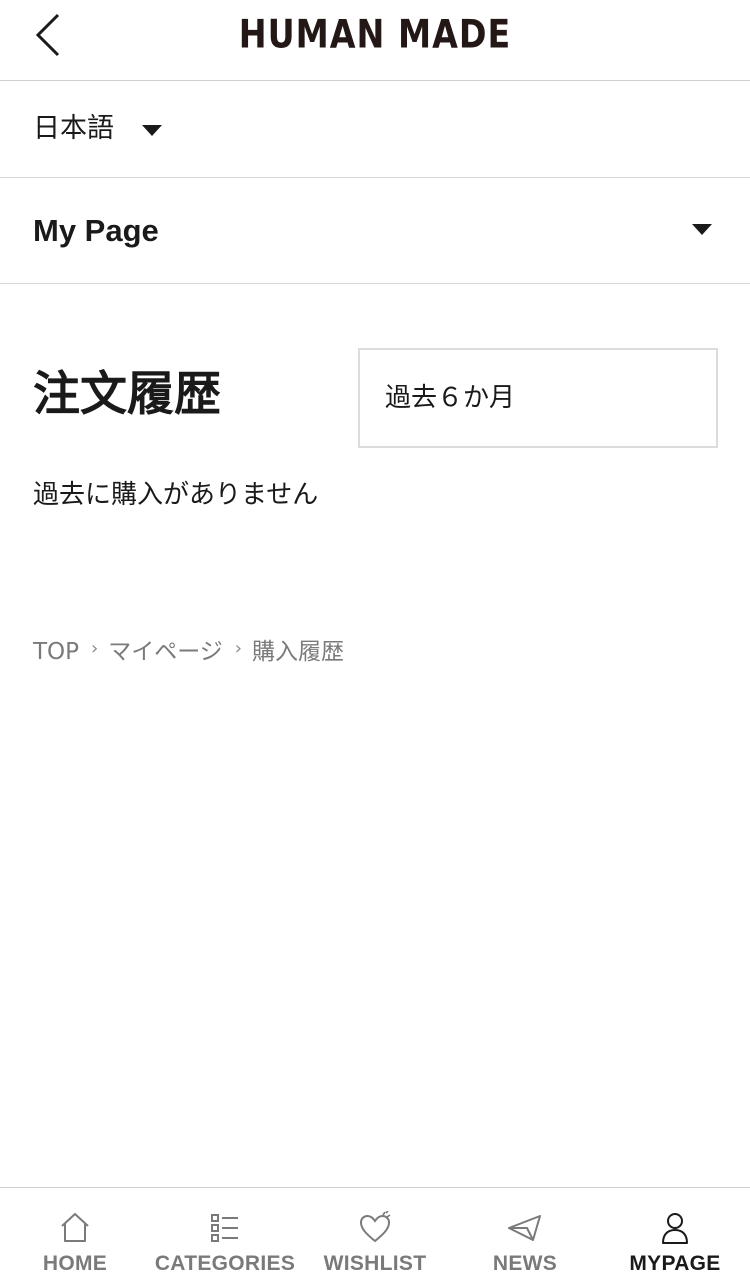 The height and width of the screenshot is (1286, 750). I want to click on breadcrumb-mypage: マイページ, so click(165, 652).